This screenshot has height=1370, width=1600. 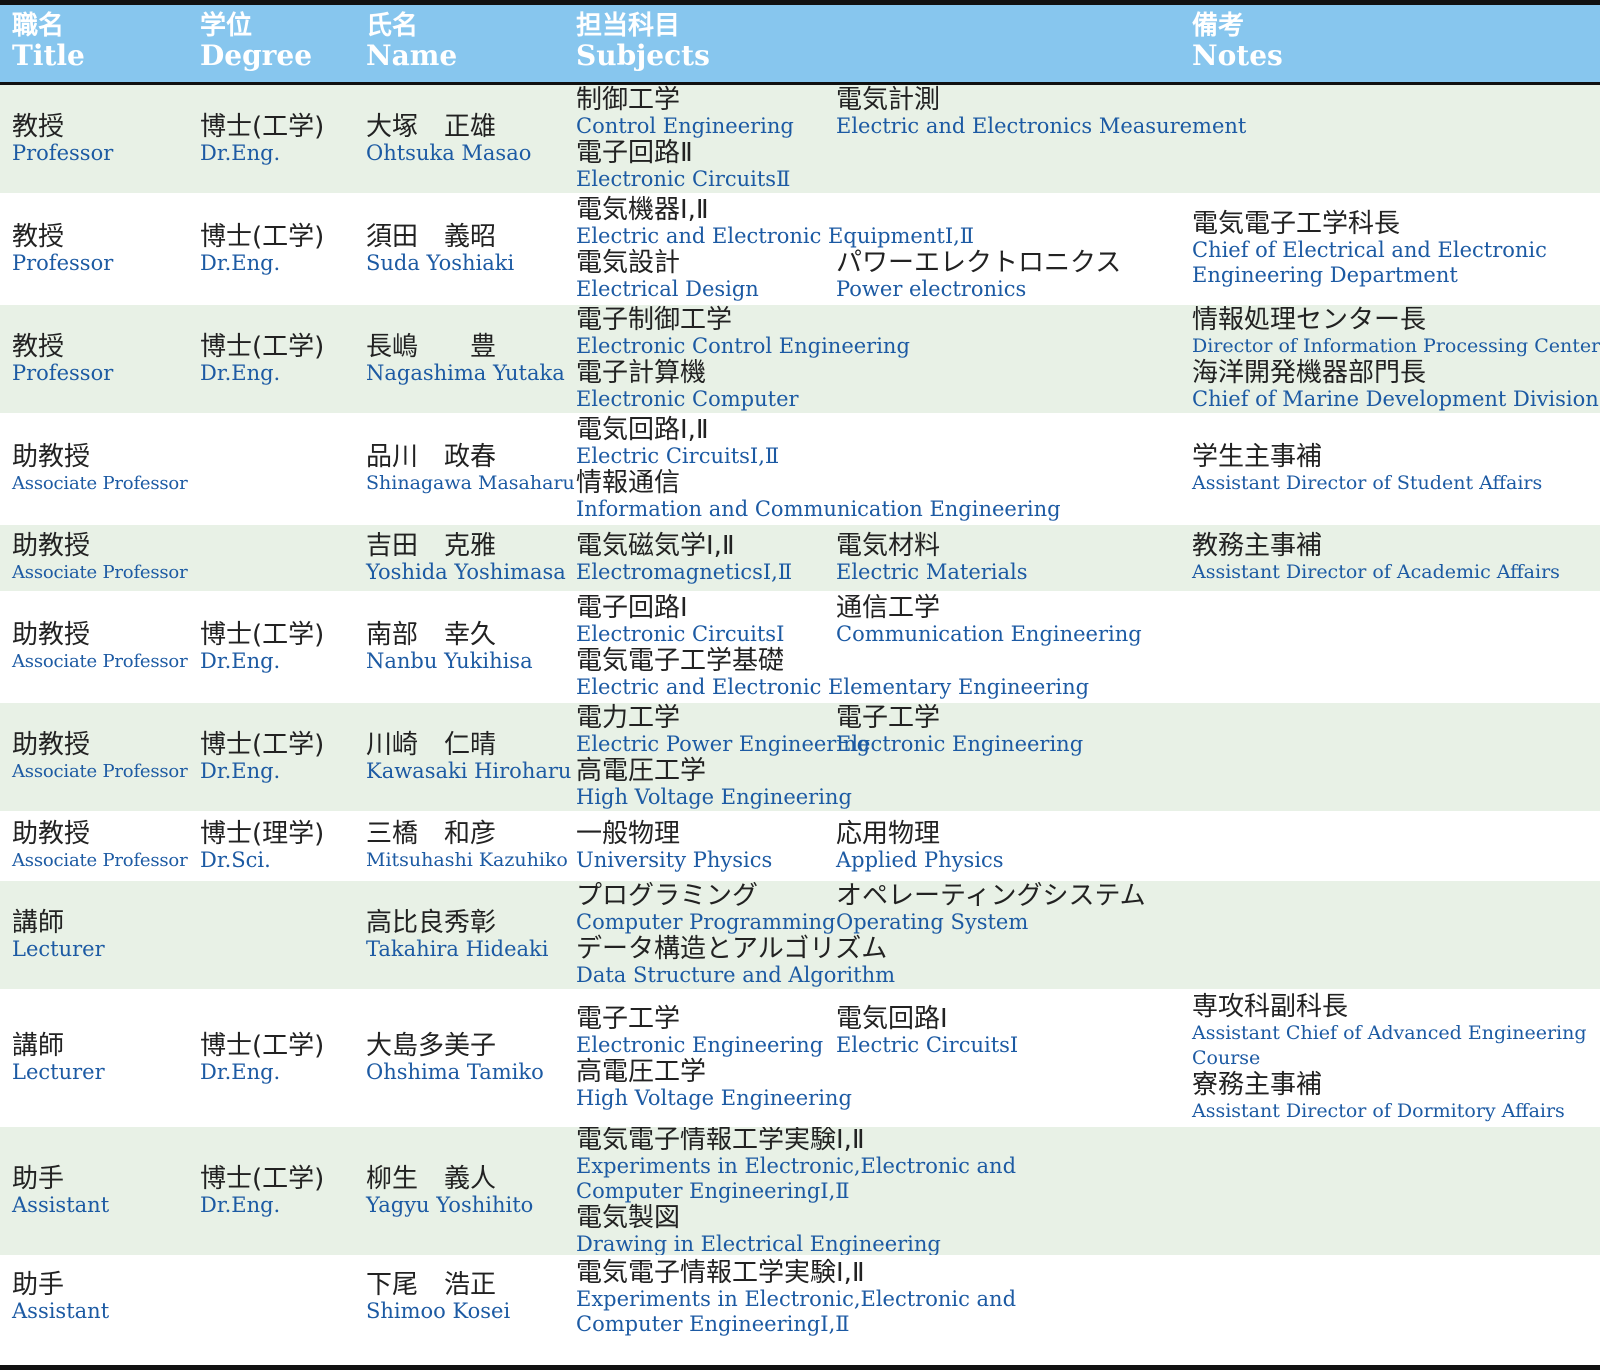 What do you see at coordinates (467, 859) in the screenshot?
I see `name-en: Mitsuhashi Kazuhiko` at bounding box center [467, 859].